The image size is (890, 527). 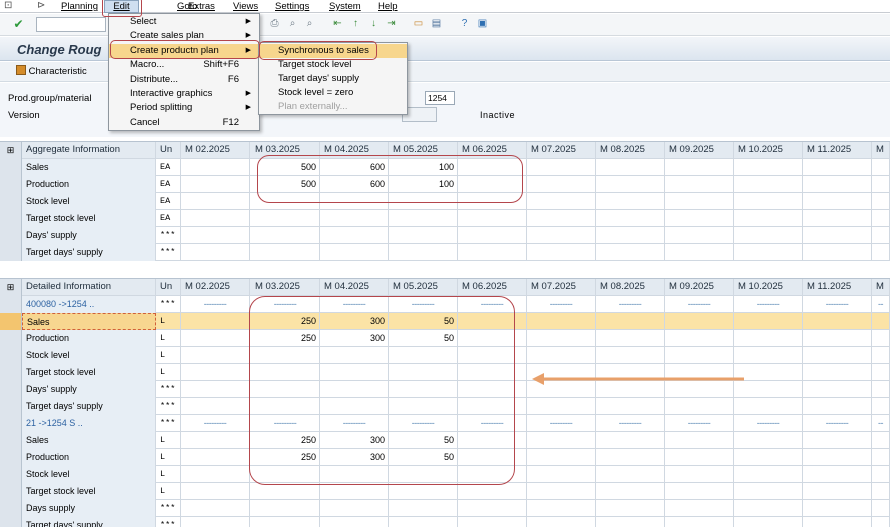 I want to click on menu-system: System, so click(x=345, y=6).